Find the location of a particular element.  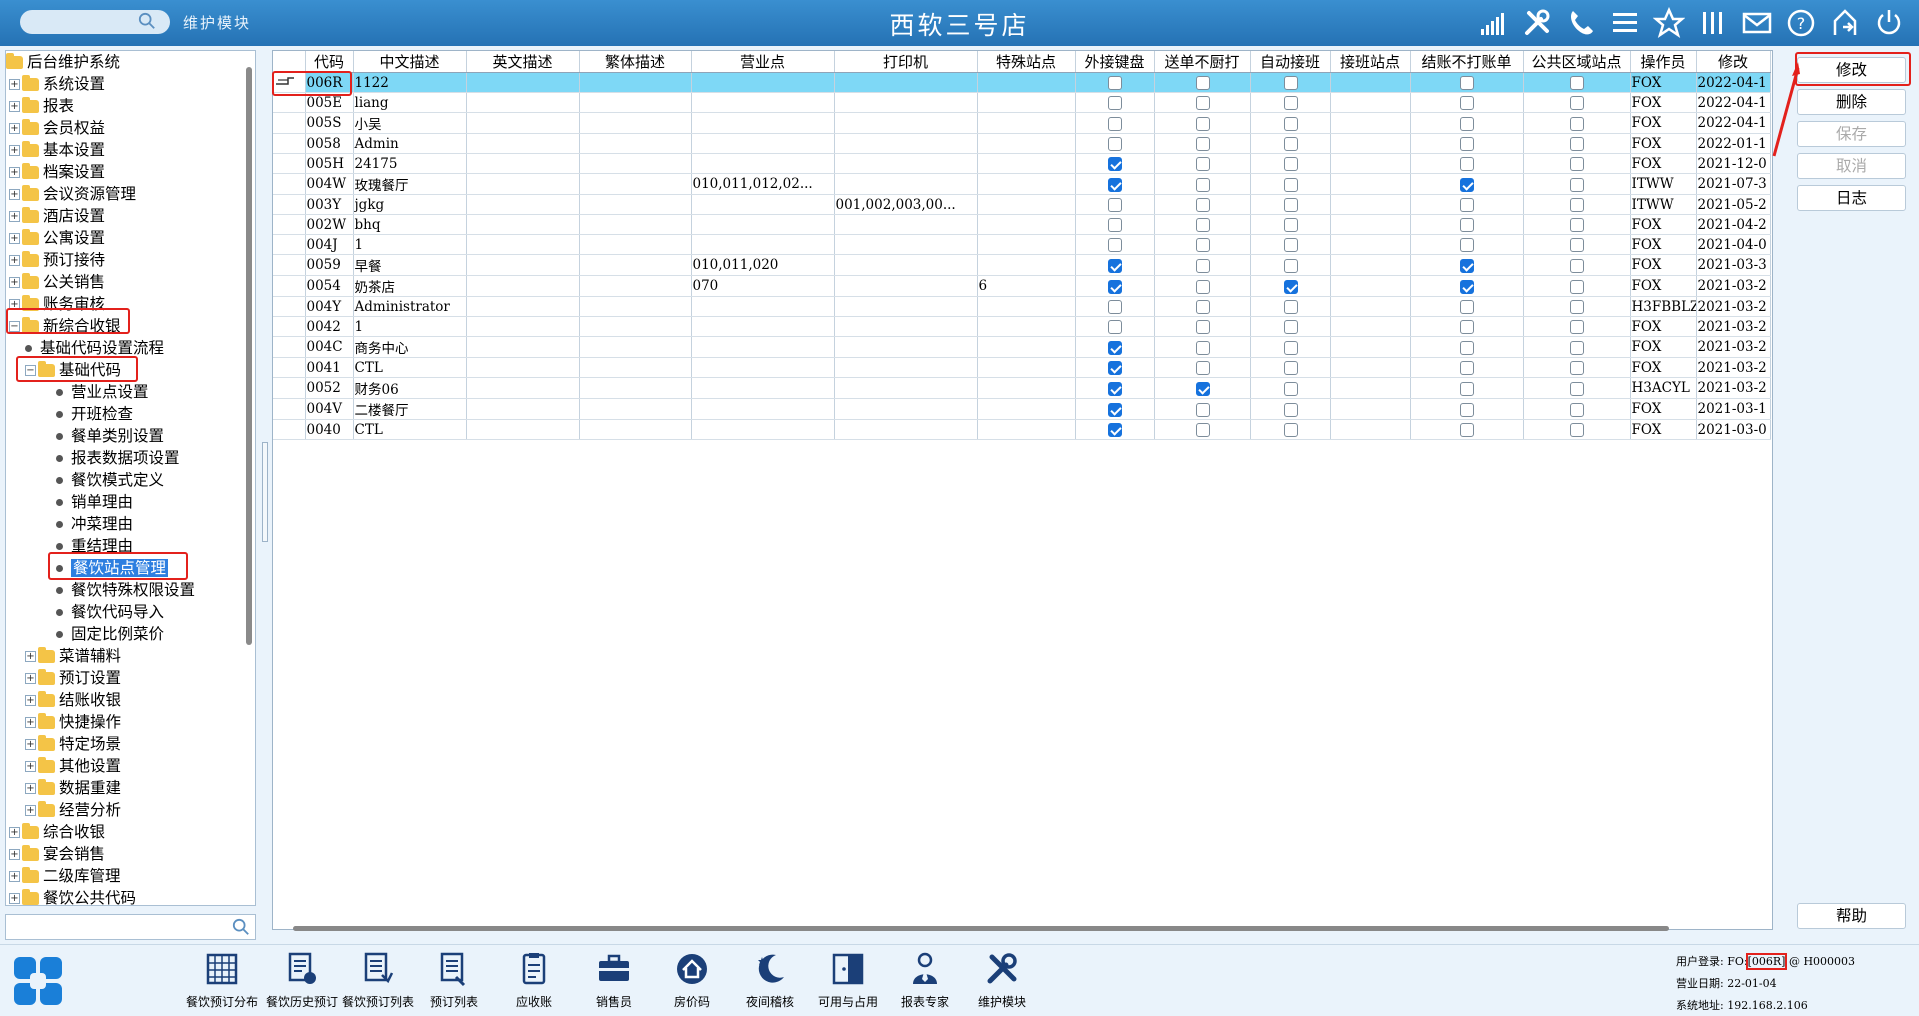

cell-code: 004W is located at coordinates (329, 184).